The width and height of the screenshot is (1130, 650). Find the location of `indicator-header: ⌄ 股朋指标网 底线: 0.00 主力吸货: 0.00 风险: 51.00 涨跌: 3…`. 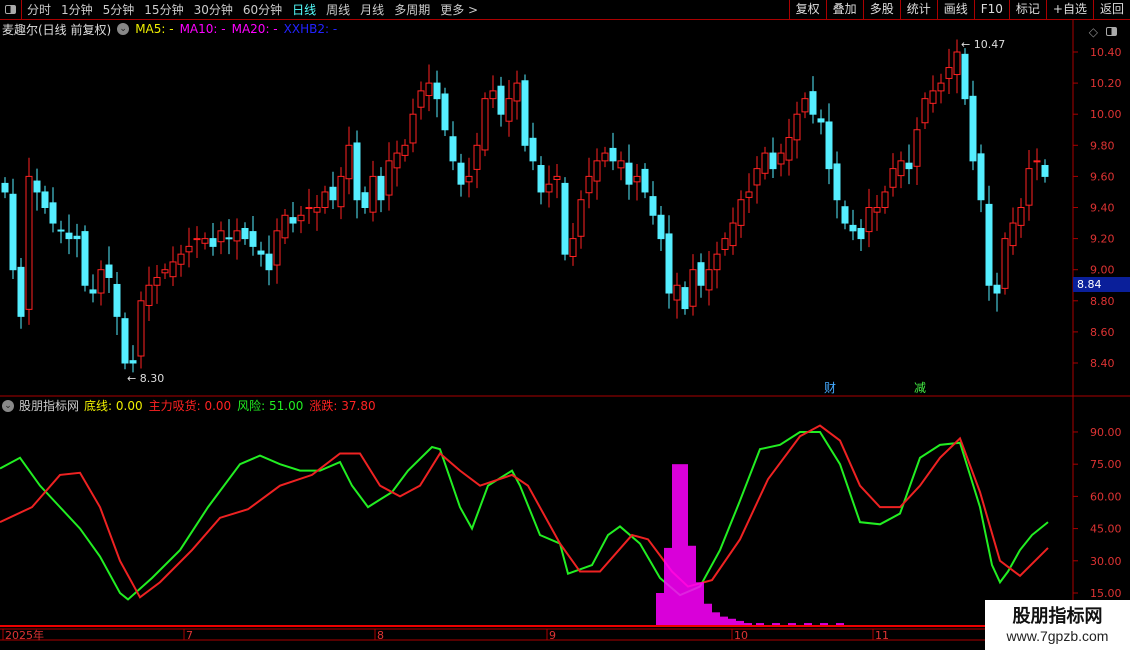

indicator-header: ⌄ 股朋指标网 底线: 0.00 主力吸货: 0.00 风险: 51.00 涨跌: 3… is located at coordinates (189, 405).